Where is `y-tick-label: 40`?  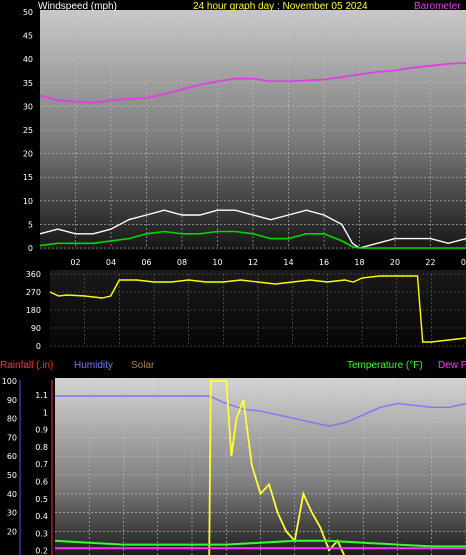 y-tick-label: 40 is located at coordinates (28, 59).